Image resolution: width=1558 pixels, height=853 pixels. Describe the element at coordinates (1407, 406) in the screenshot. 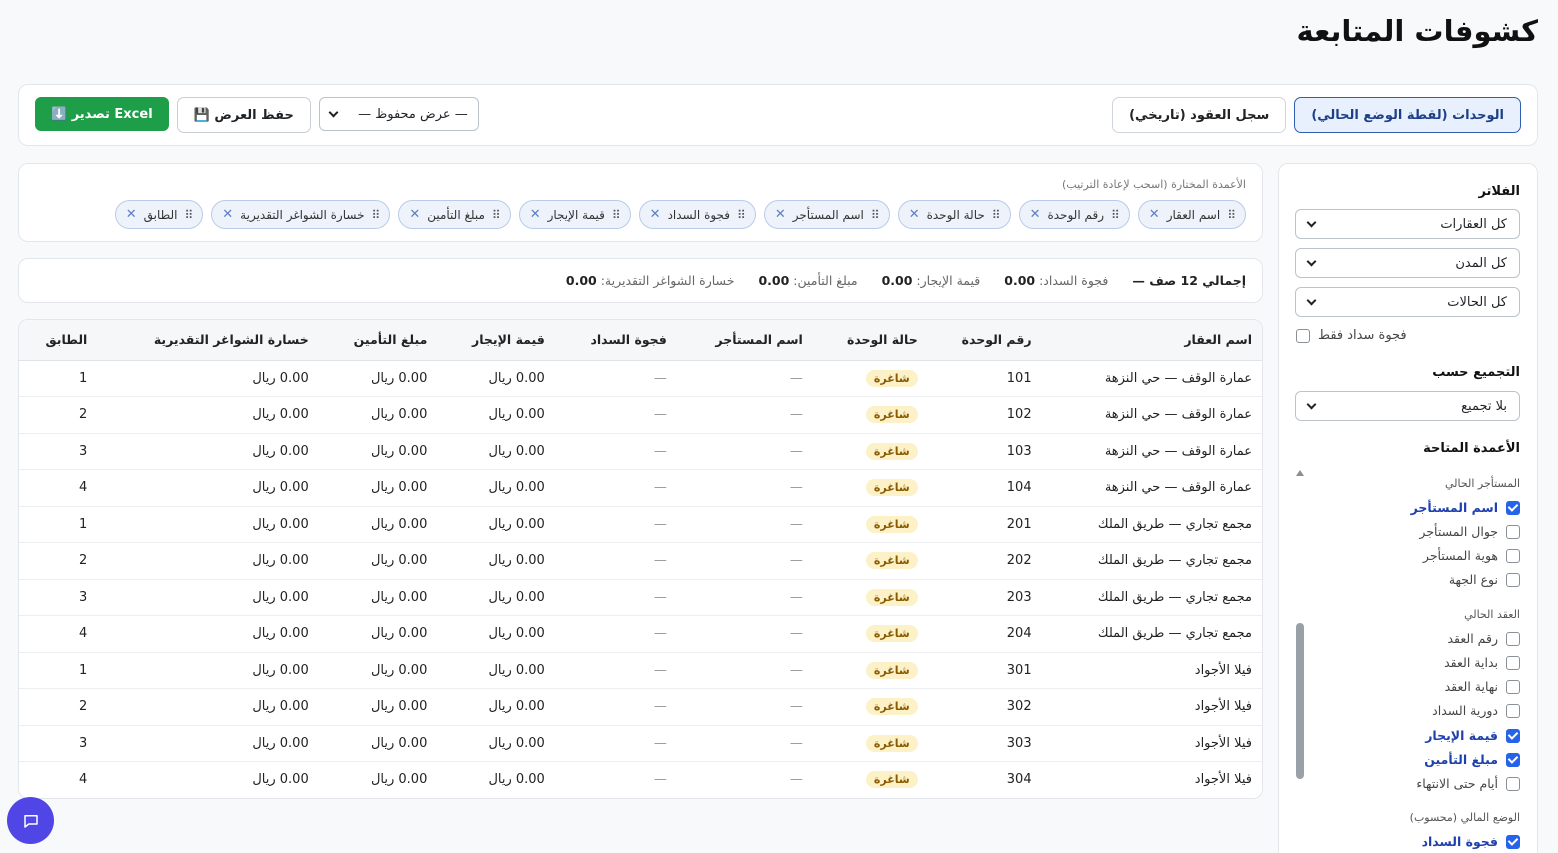

I see `group-by-select: بلا تجميع` at that location.